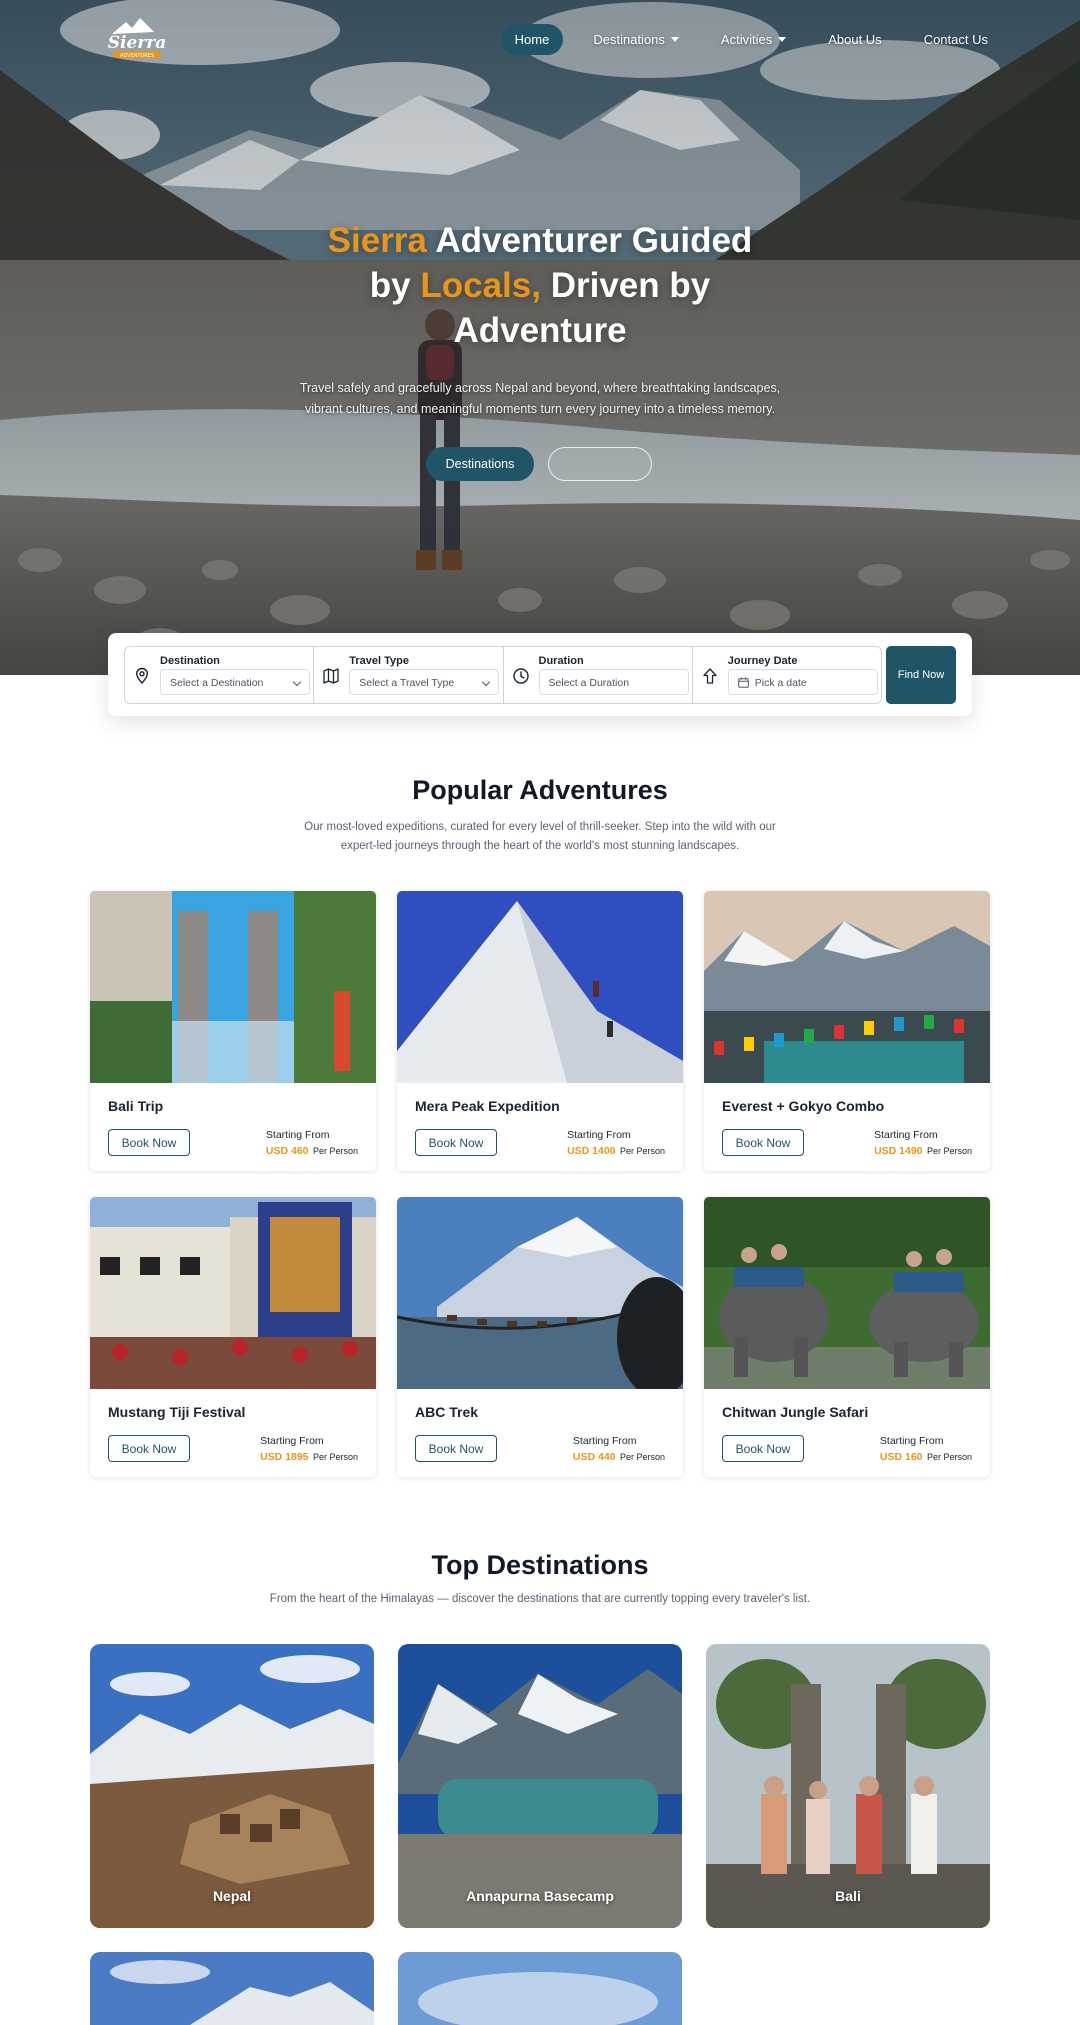  I want to click on location-pin-icon, so click(142, 676).